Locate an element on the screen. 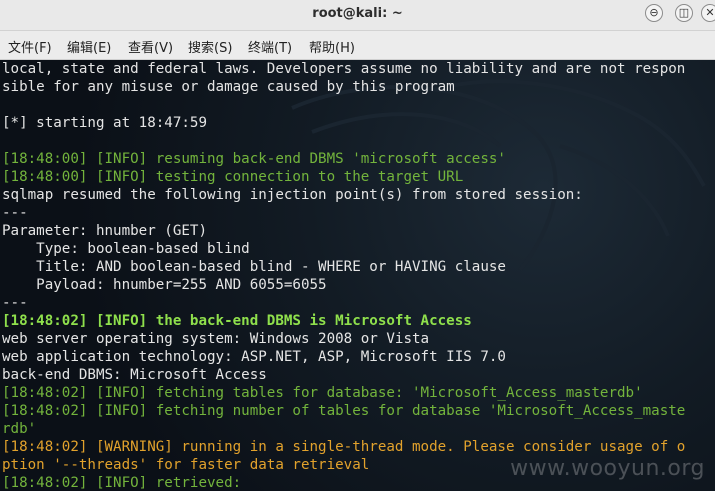 This screenshot has width=715, height=491. menu-view: 查看(V) is located at coordinates (150, 46).